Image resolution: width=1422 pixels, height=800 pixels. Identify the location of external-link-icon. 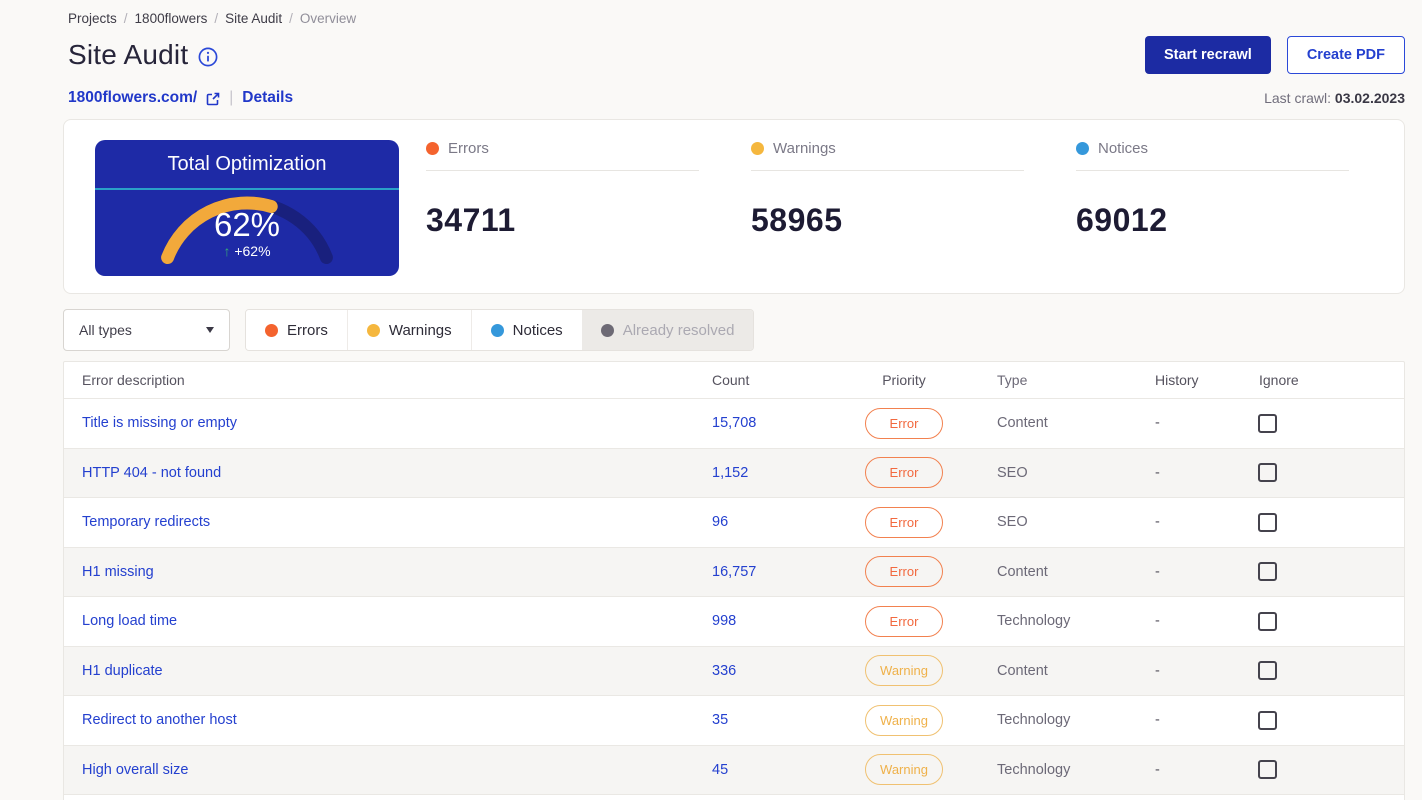
(213, 99).